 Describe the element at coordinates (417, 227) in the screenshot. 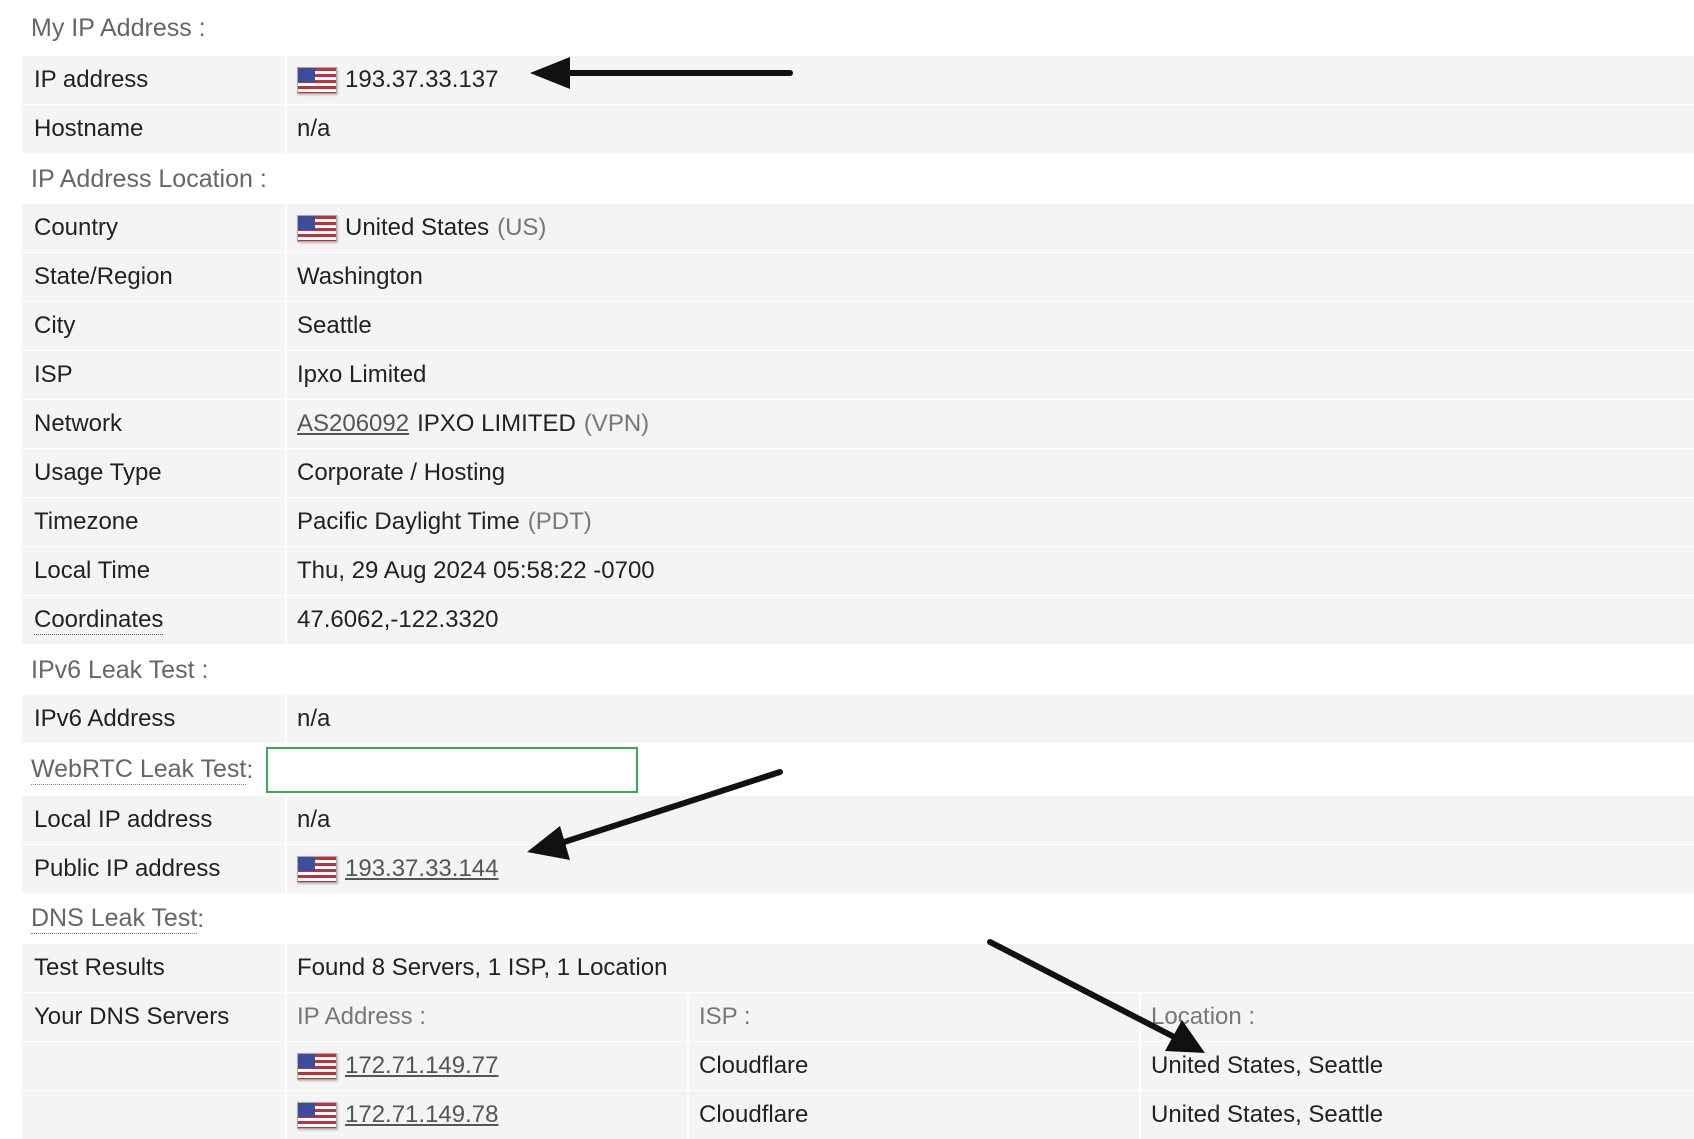

I see `country-text: United States` at that location.